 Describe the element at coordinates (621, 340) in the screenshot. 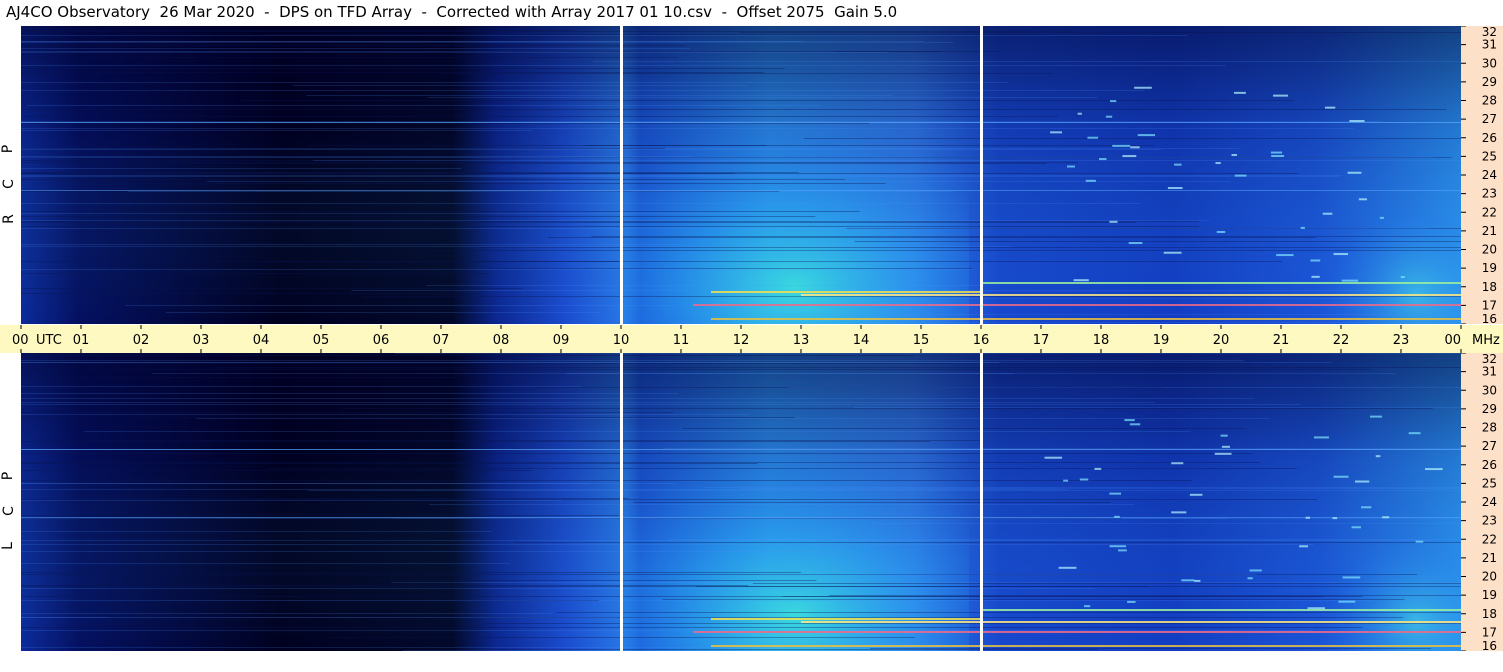

I see `utc-tick-label: 10` at that location.